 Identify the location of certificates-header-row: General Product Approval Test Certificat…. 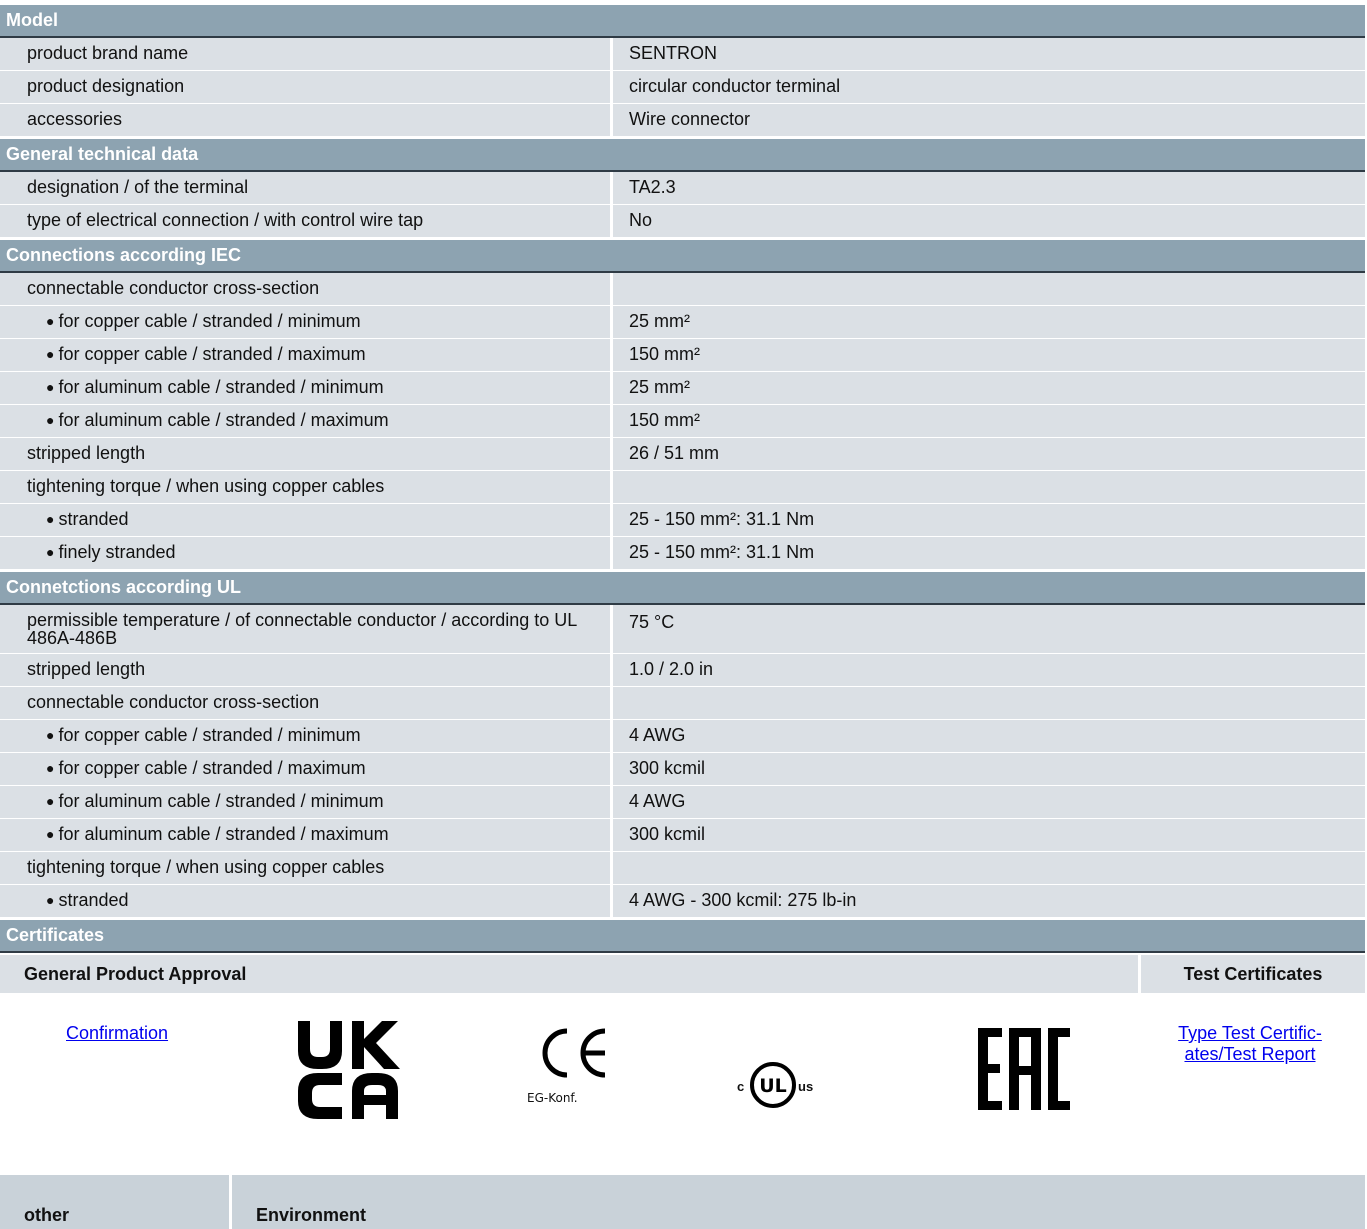
(682, 974).